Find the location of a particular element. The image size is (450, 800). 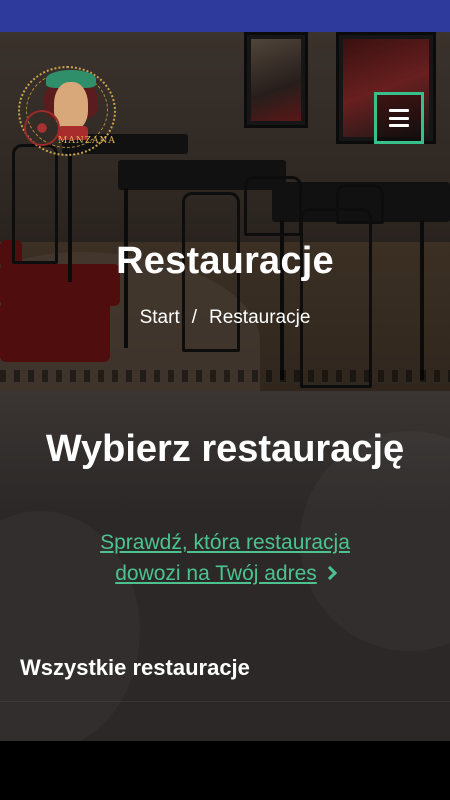

menu-button is located at coordinates (399, 118).